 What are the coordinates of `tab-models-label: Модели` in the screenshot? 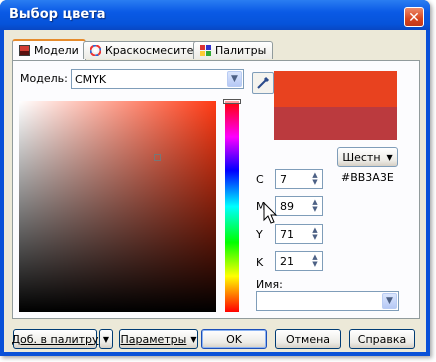 It's located at (56, 50).